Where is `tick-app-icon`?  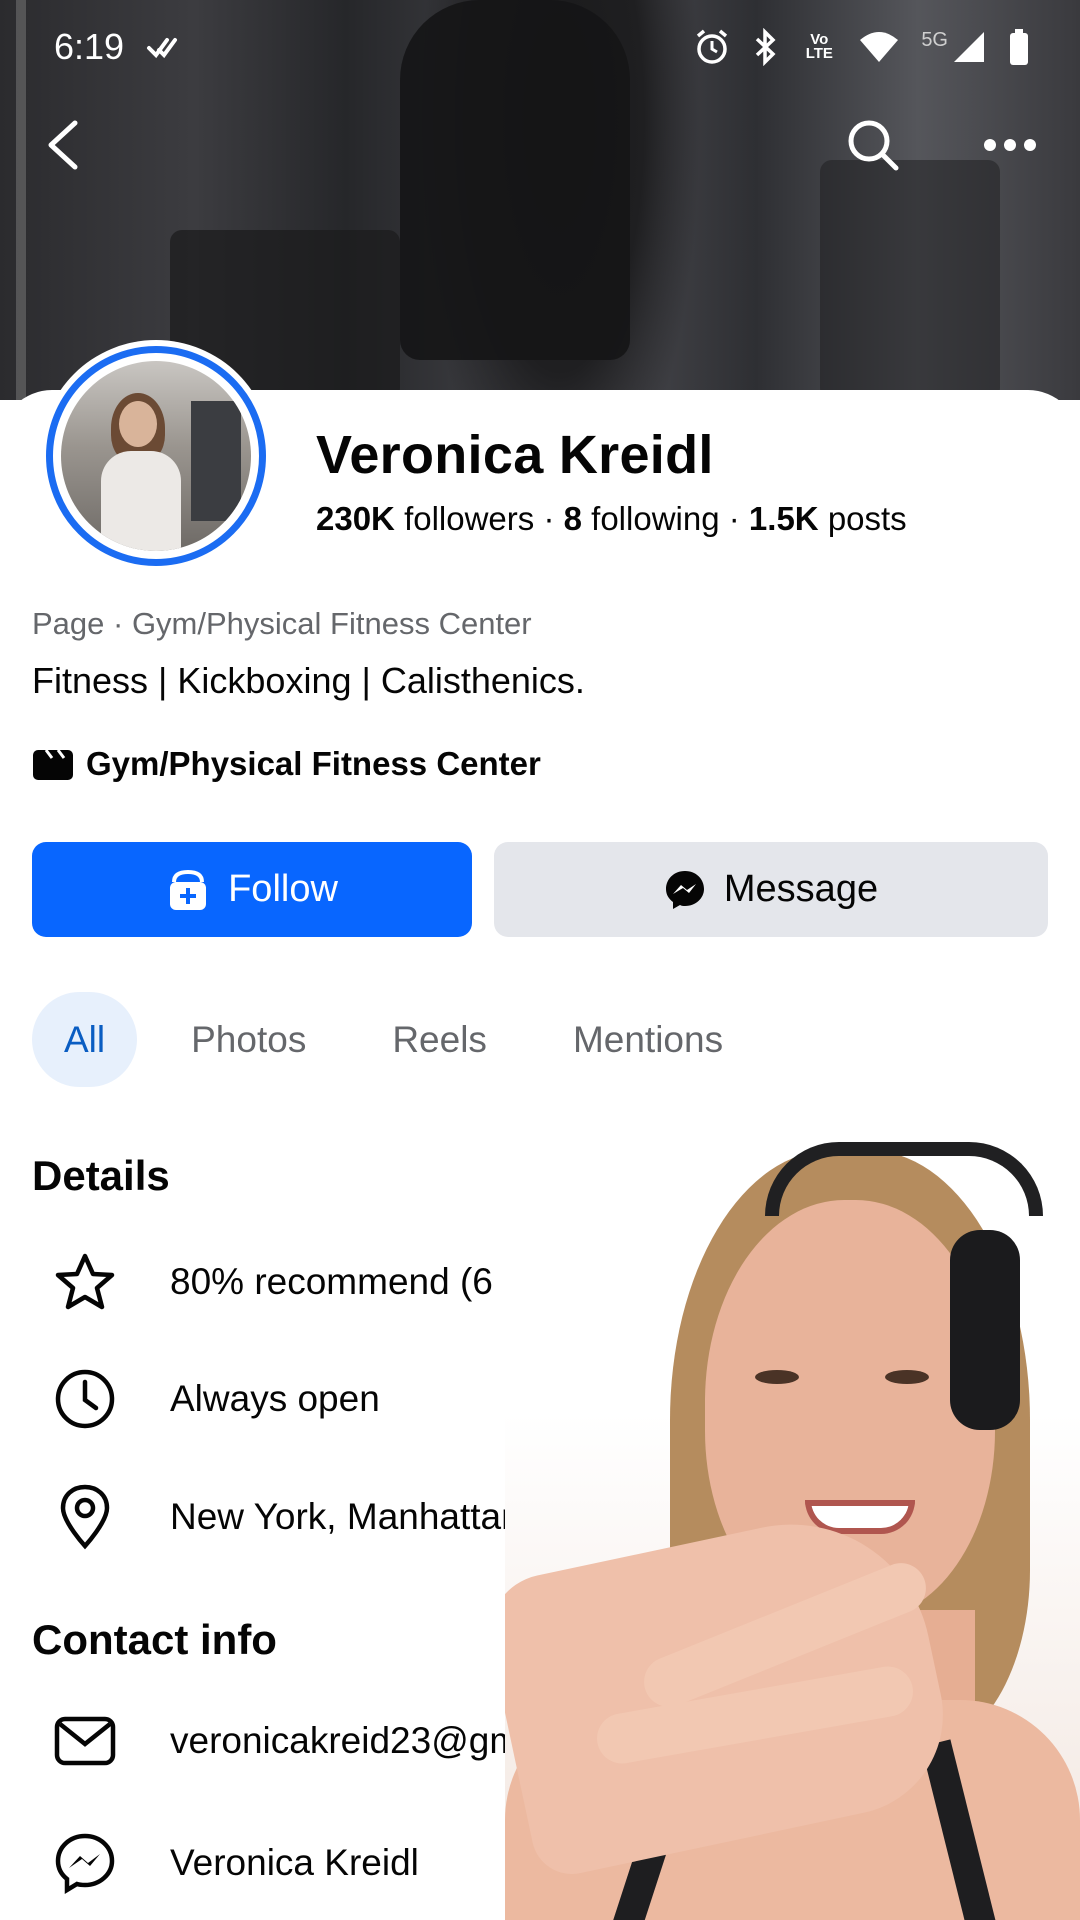
tick-app-icon is located at coordinates (162, 47).